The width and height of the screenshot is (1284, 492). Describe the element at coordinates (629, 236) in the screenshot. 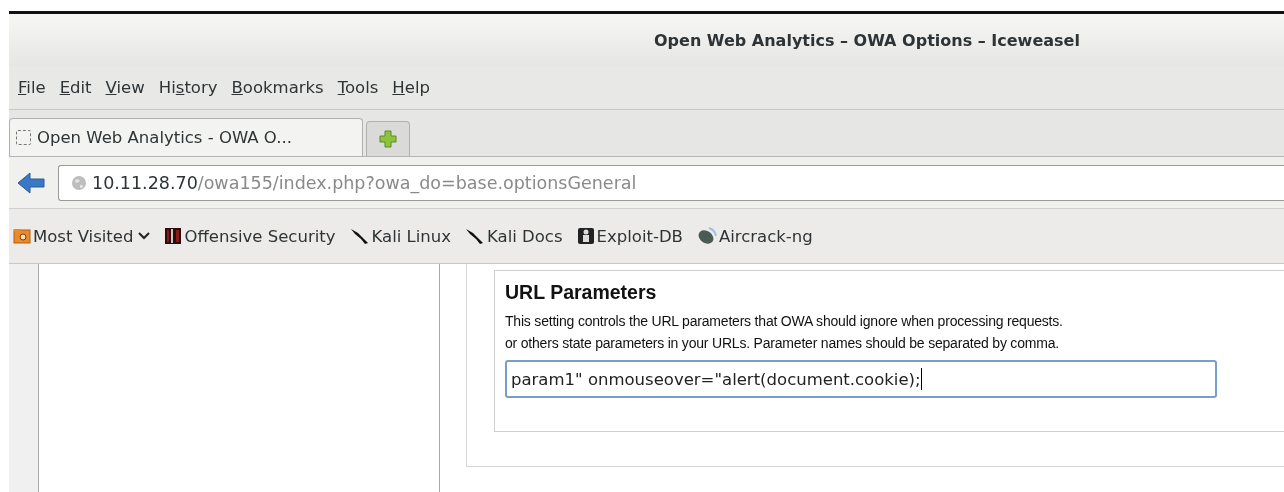

I see `bookmark-item: Exploit-DB` at that location.